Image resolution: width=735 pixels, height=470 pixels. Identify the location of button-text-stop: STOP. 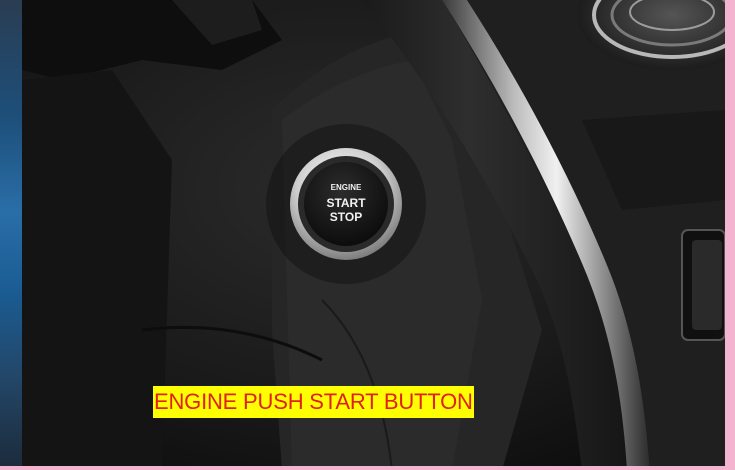
(346, 217).